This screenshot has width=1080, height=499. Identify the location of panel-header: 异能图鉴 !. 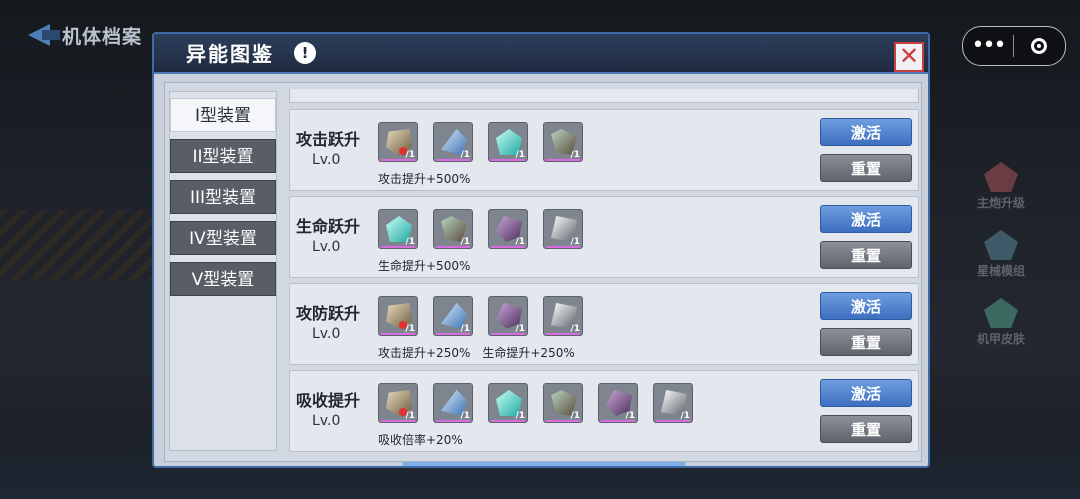
(541, 54).